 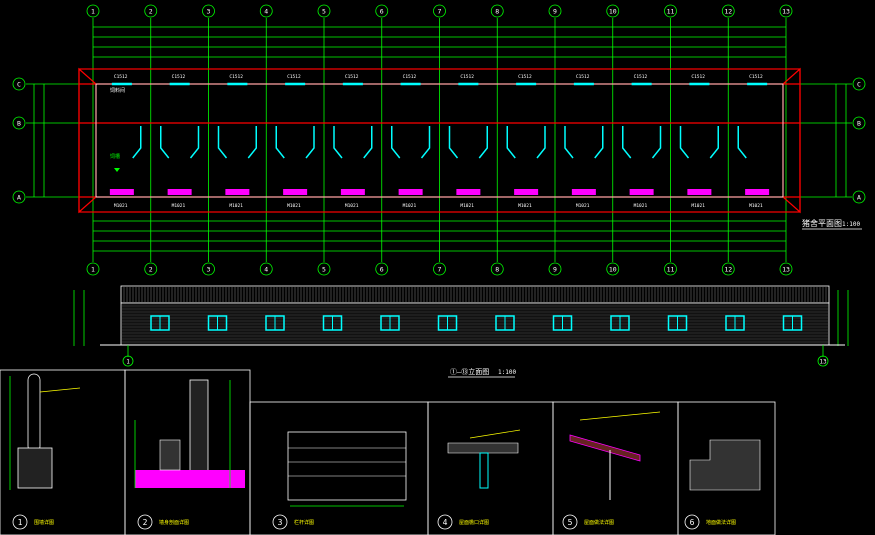 I want to click on plan-title: 猪舍平面图, so click(x=822, y=223).